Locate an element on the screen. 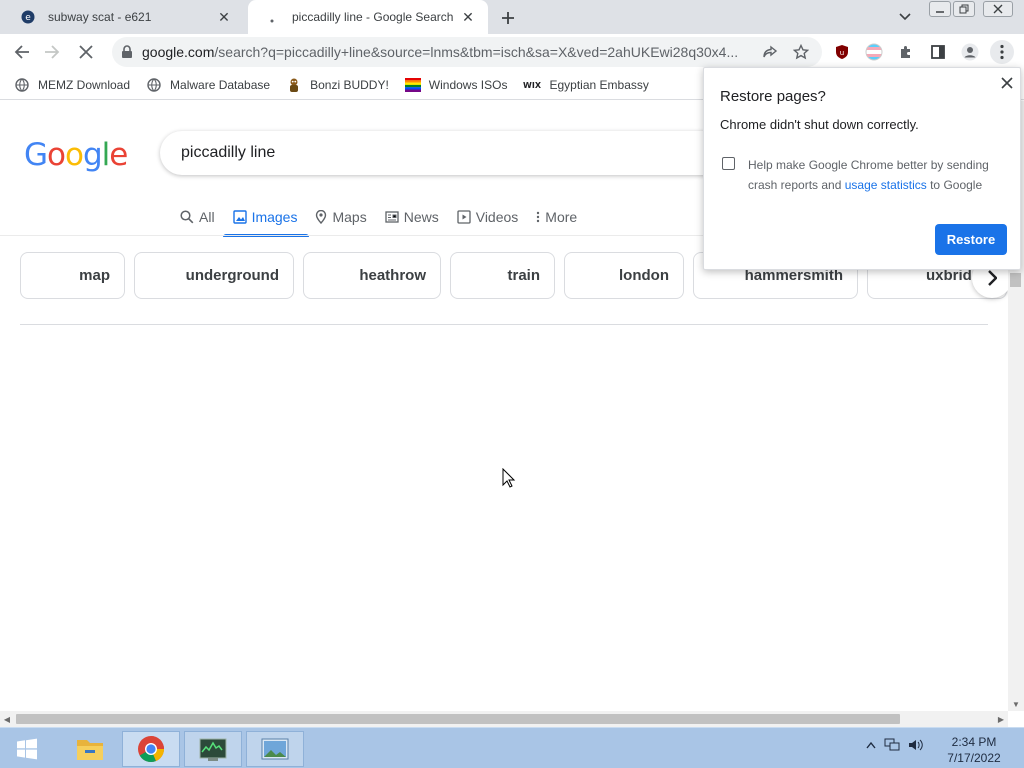  taskbar-file-explorer is located at coordinates (90, 749).